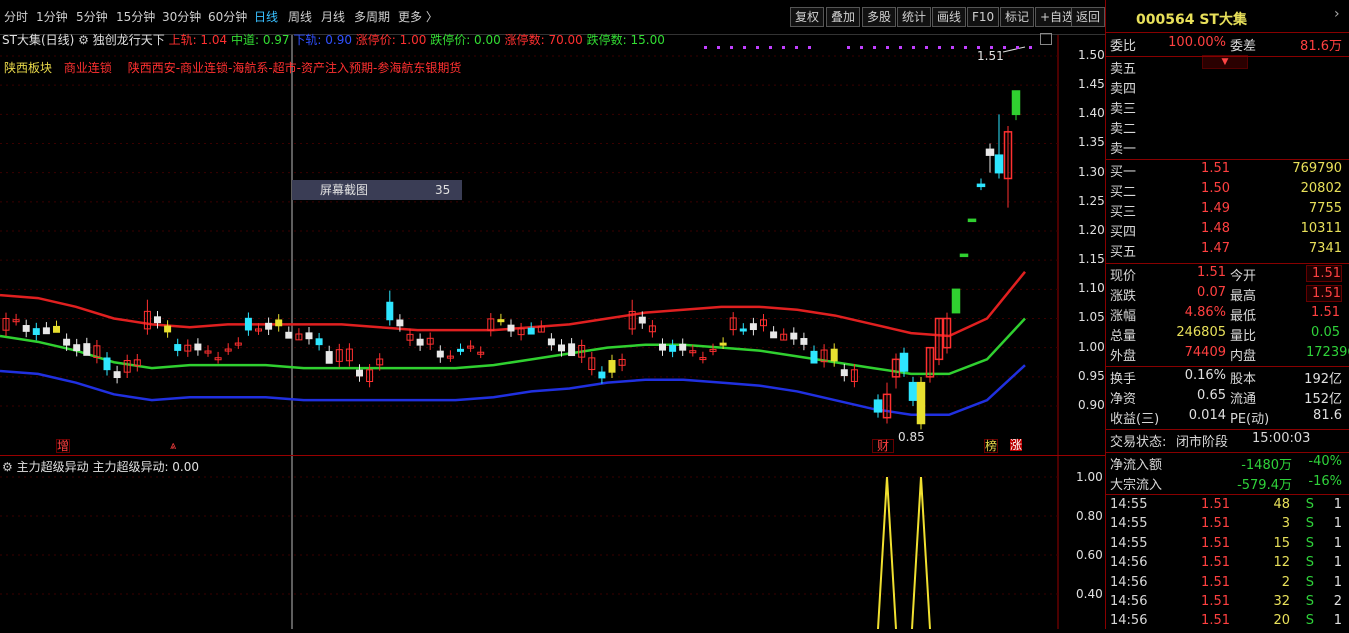  What do you see at coordinates (1228, 507) in the screenshot?
I see `tick-row: 14:55 1.51 48 S 1` at bounding box center [1228, 507].